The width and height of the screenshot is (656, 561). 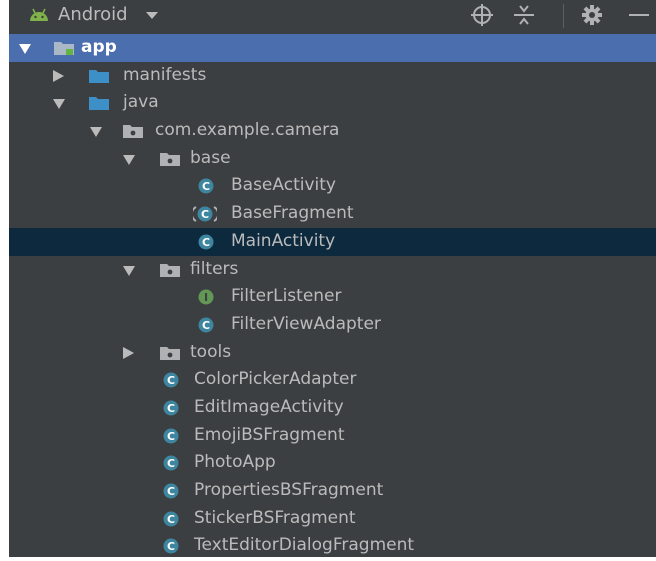 What do you see at coordinates (247, 130) in the screenshot?
I see `tree-node-label: com.example.camera` at bounding box center [247, 130].